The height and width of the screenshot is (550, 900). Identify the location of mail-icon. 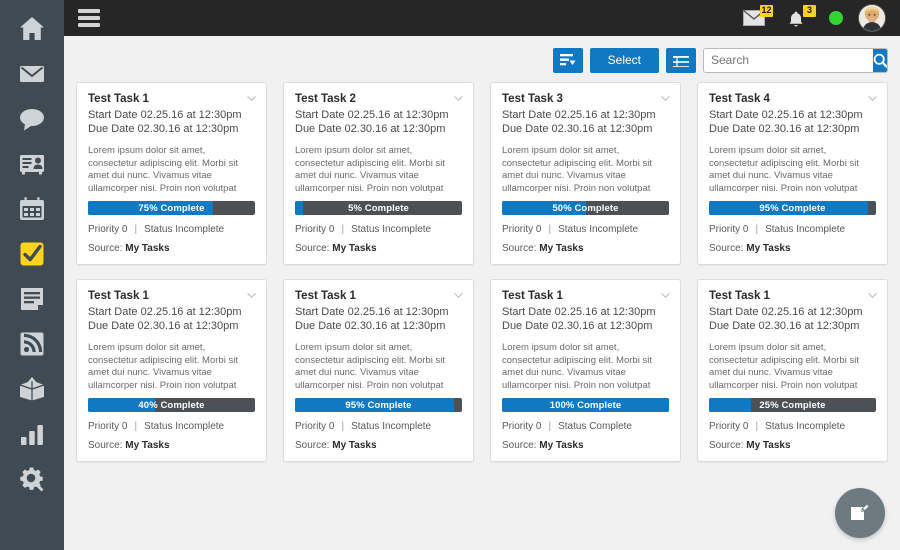
(32, 73).